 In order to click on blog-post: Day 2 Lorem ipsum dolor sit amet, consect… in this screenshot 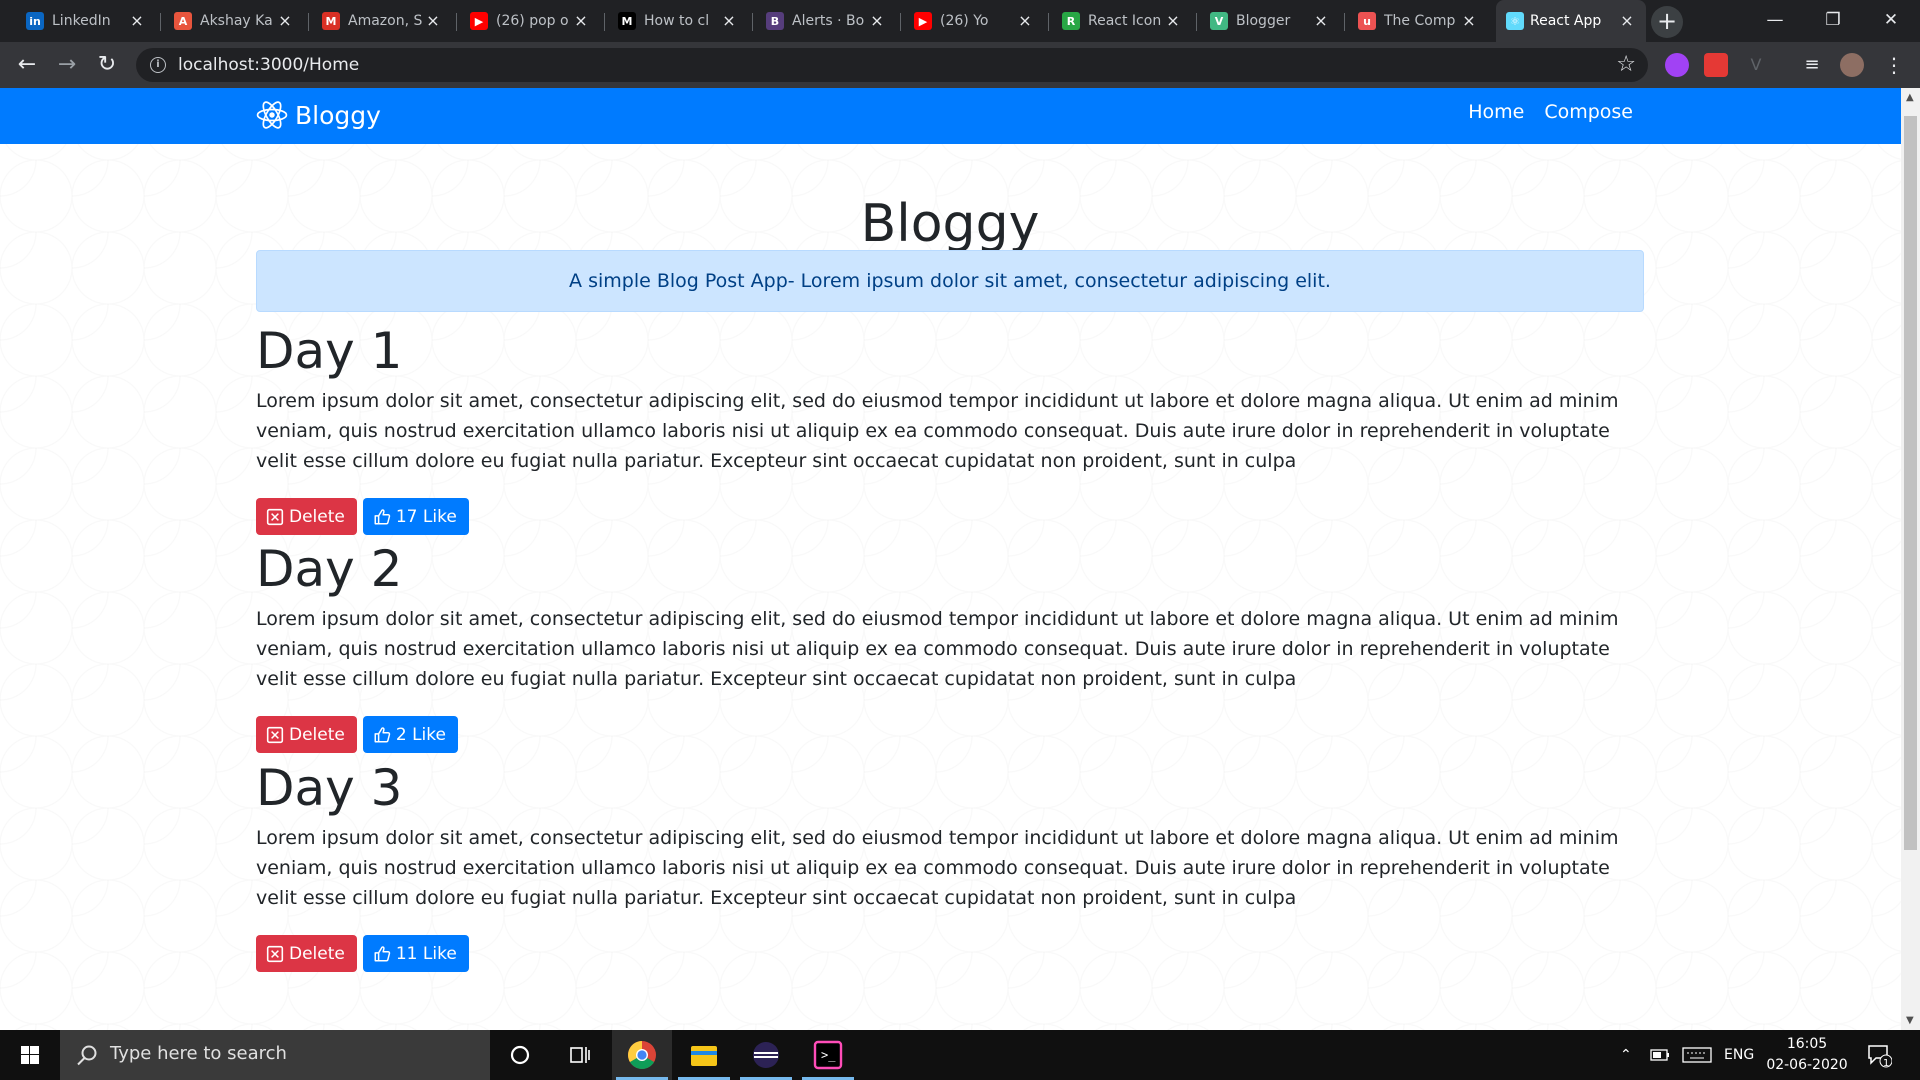, I will do `click(950, 646)`.